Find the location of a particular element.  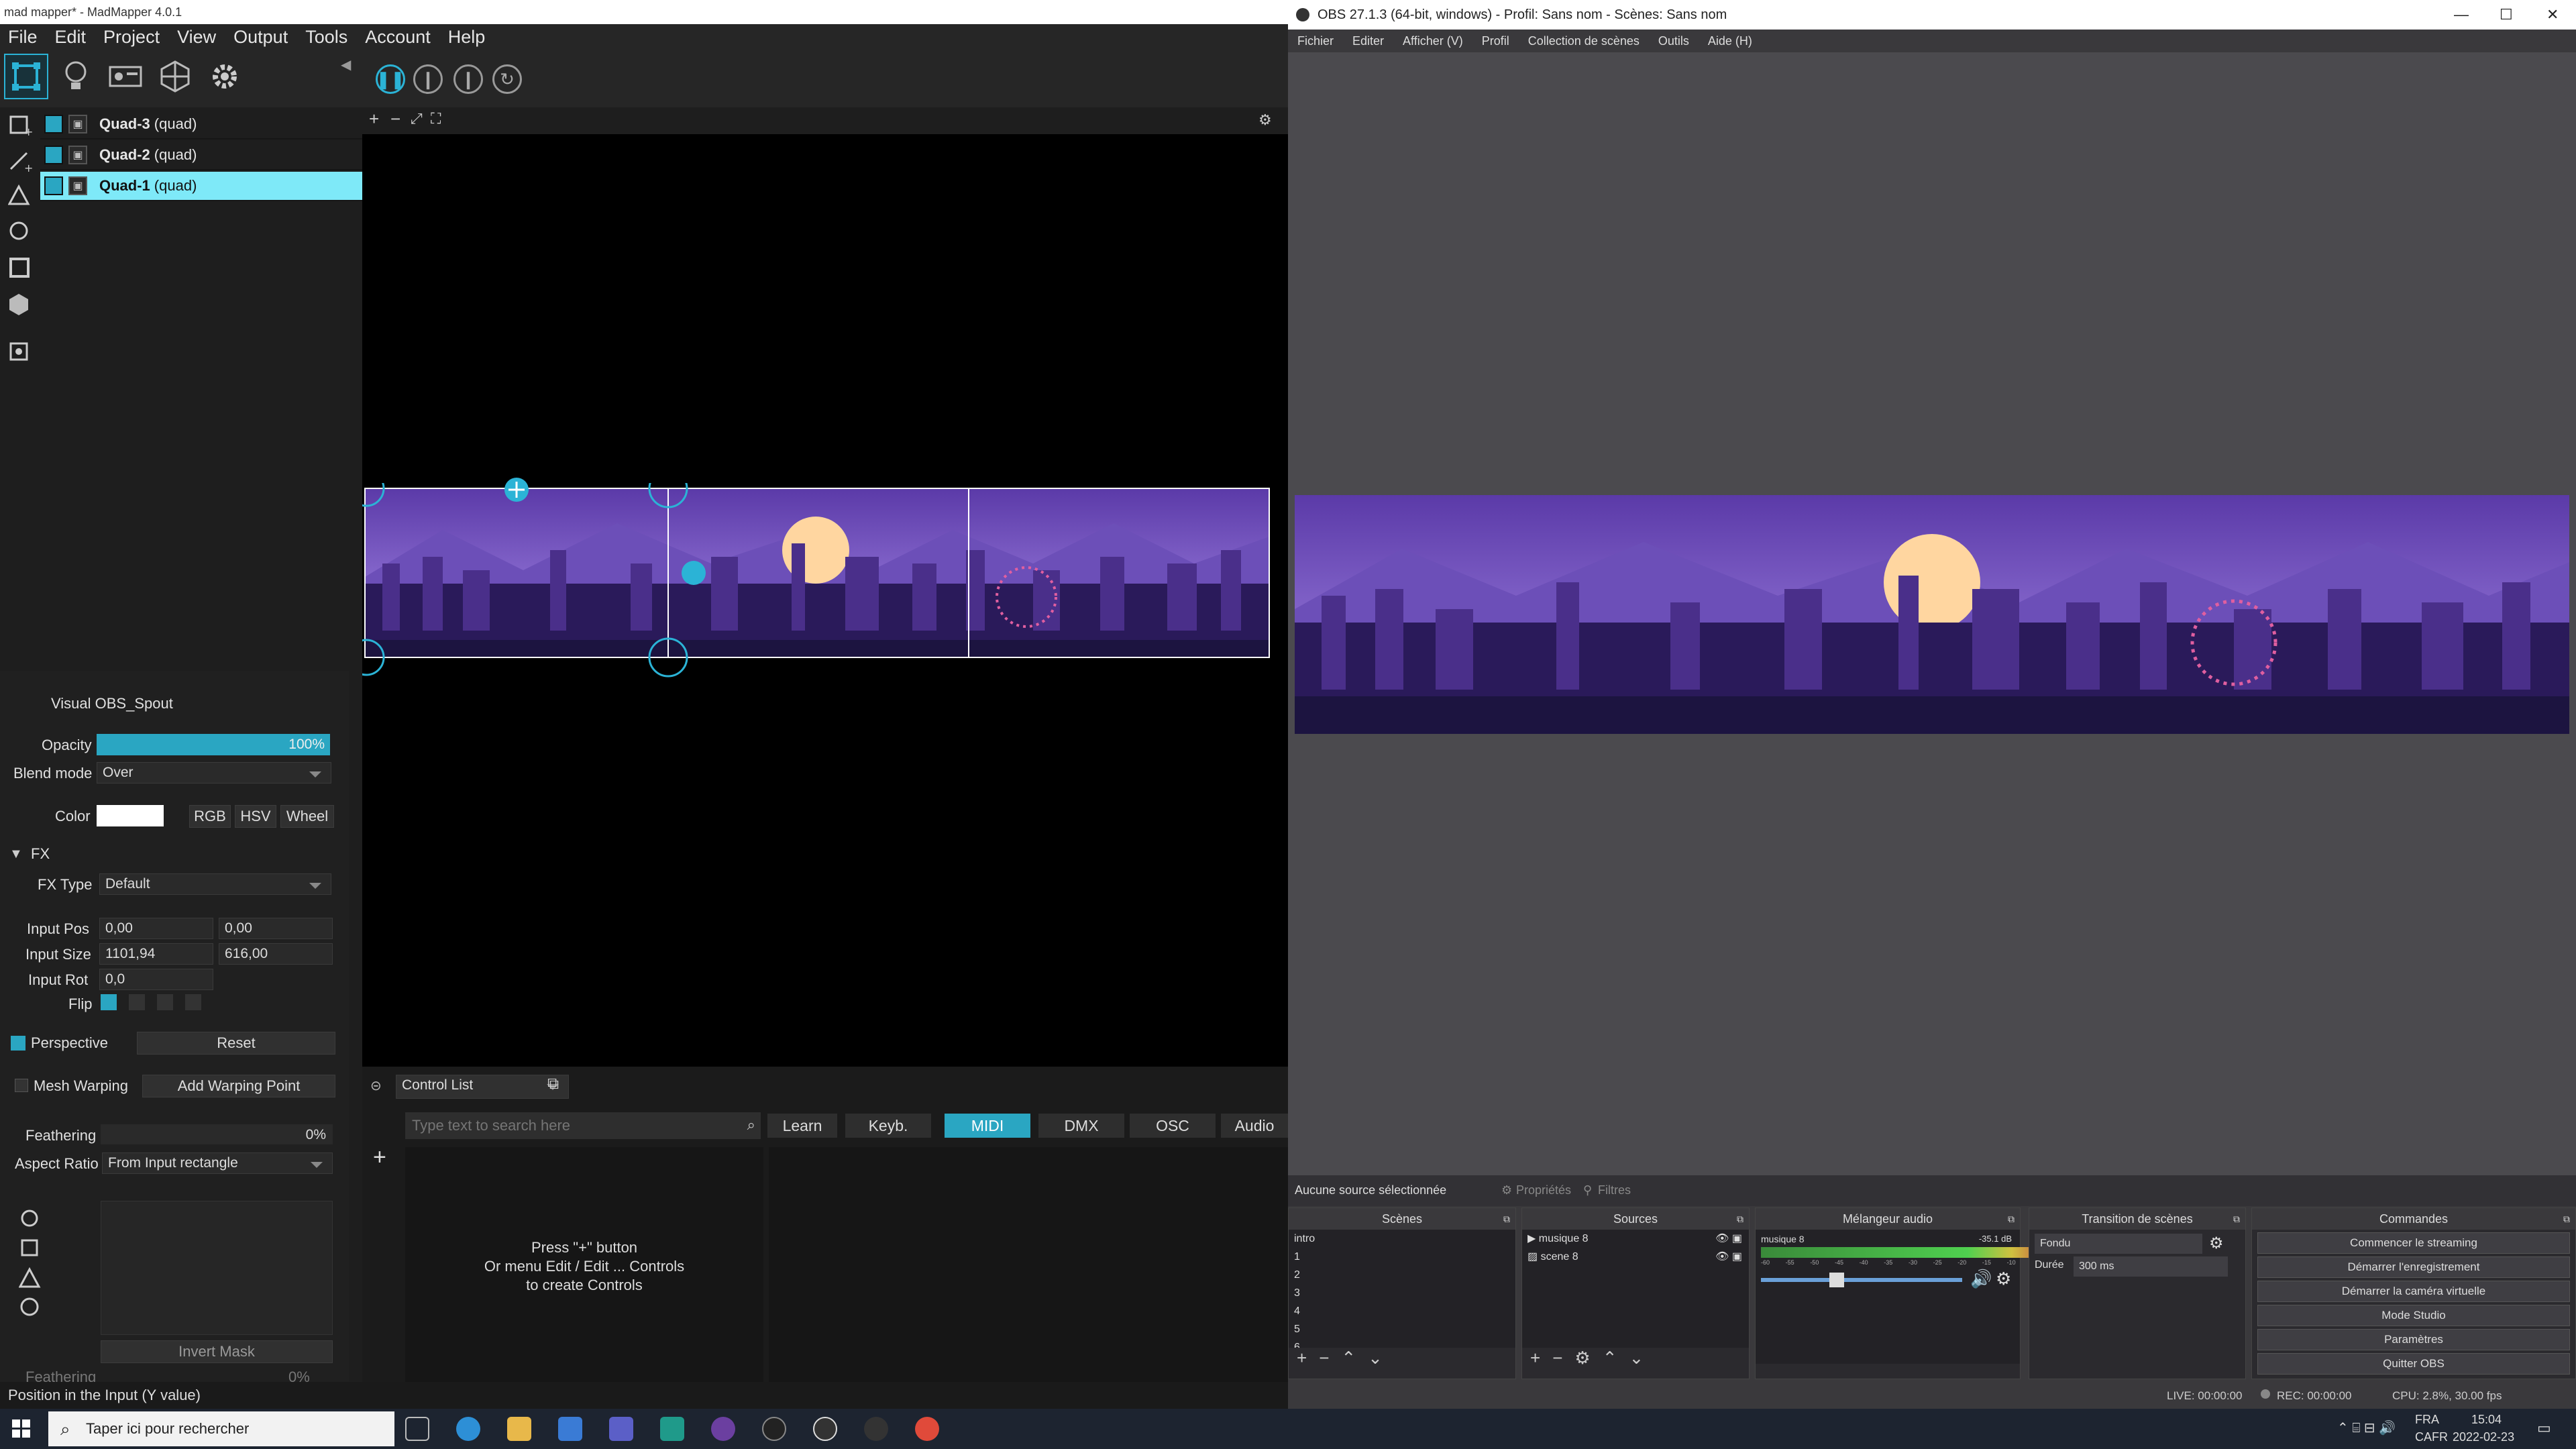

mask-add-quad-icon is located at coordinates (31, 1249).